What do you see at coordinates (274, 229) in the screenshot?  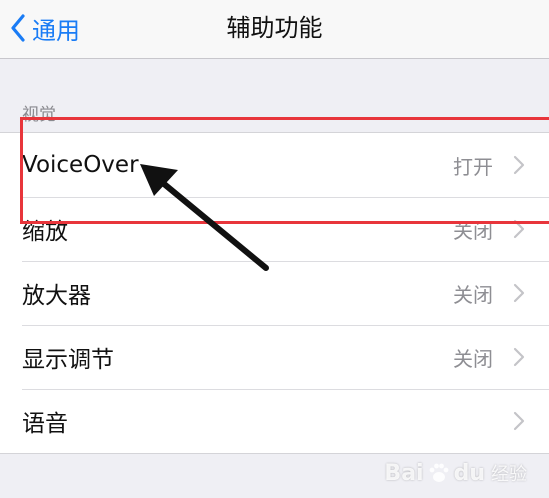 I see `row-zoom: 缩放 关闭` at bounding box center [274, 229].